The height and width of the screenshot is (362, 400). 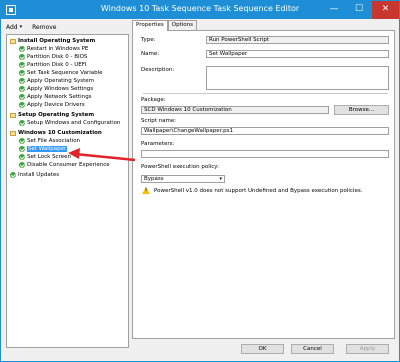 I want to click on parameters-label: Parameters:, so click(x=158, y=144).